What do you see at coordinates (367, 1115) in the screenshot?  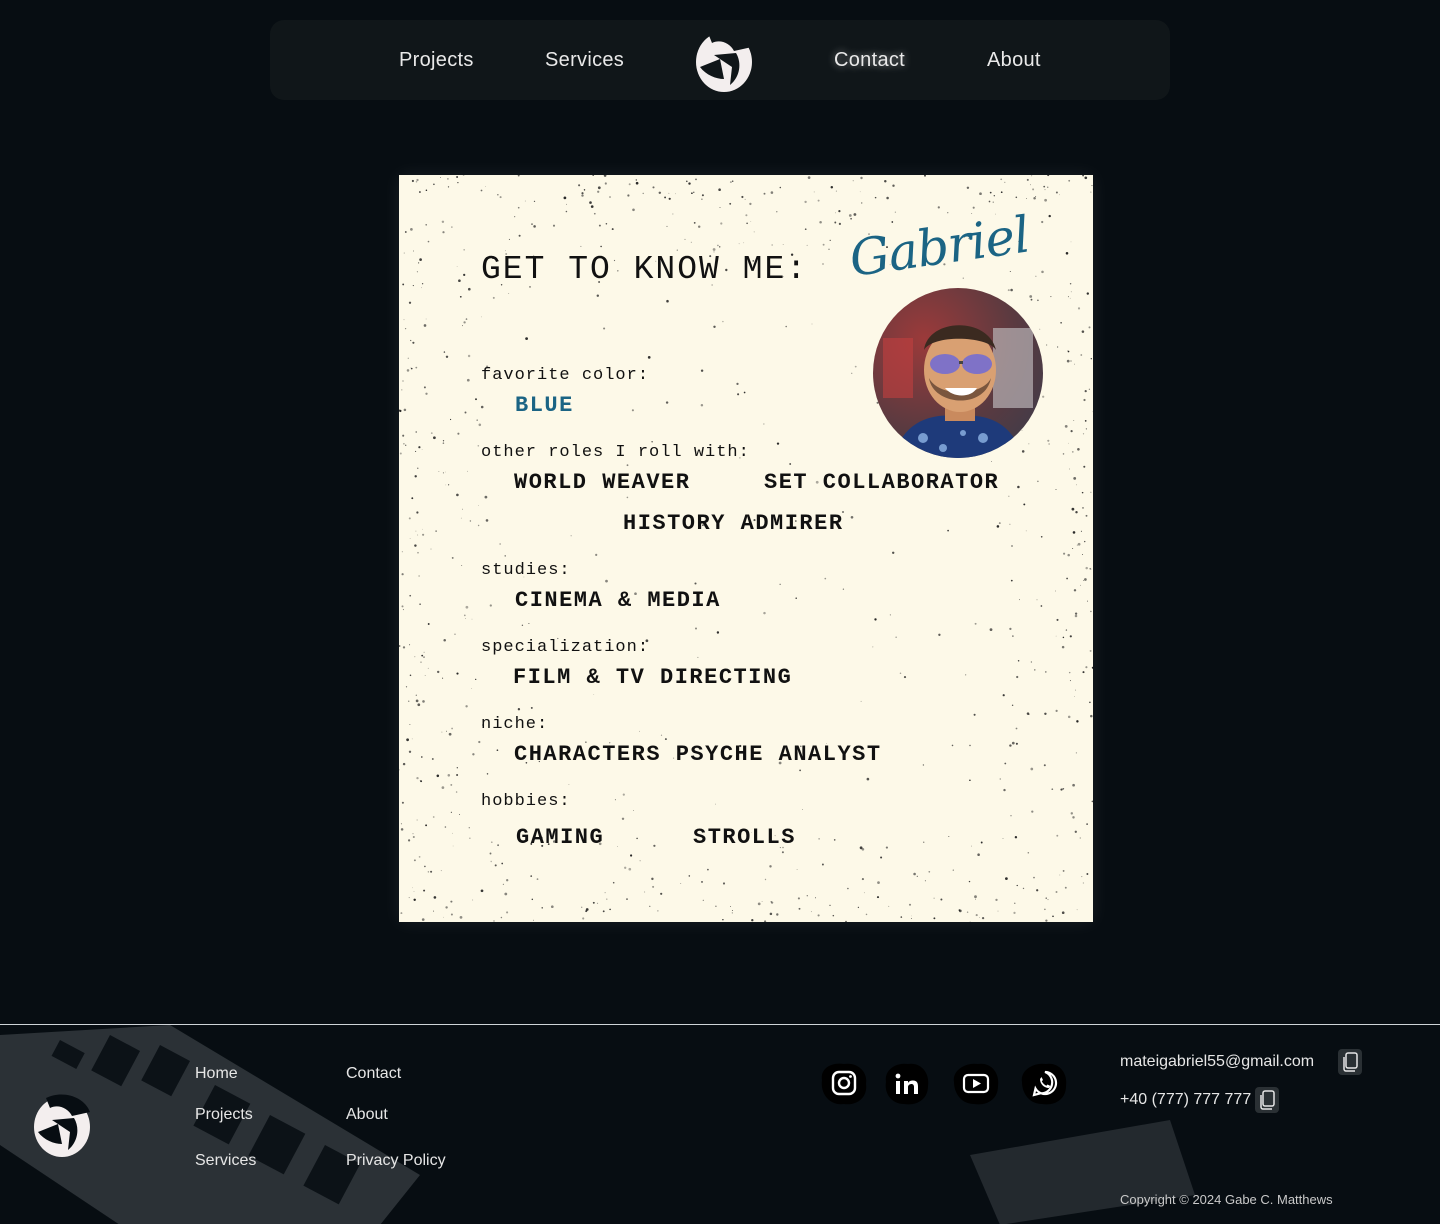 I see `footer-about-link: About` at bounding box center [367, 1115].